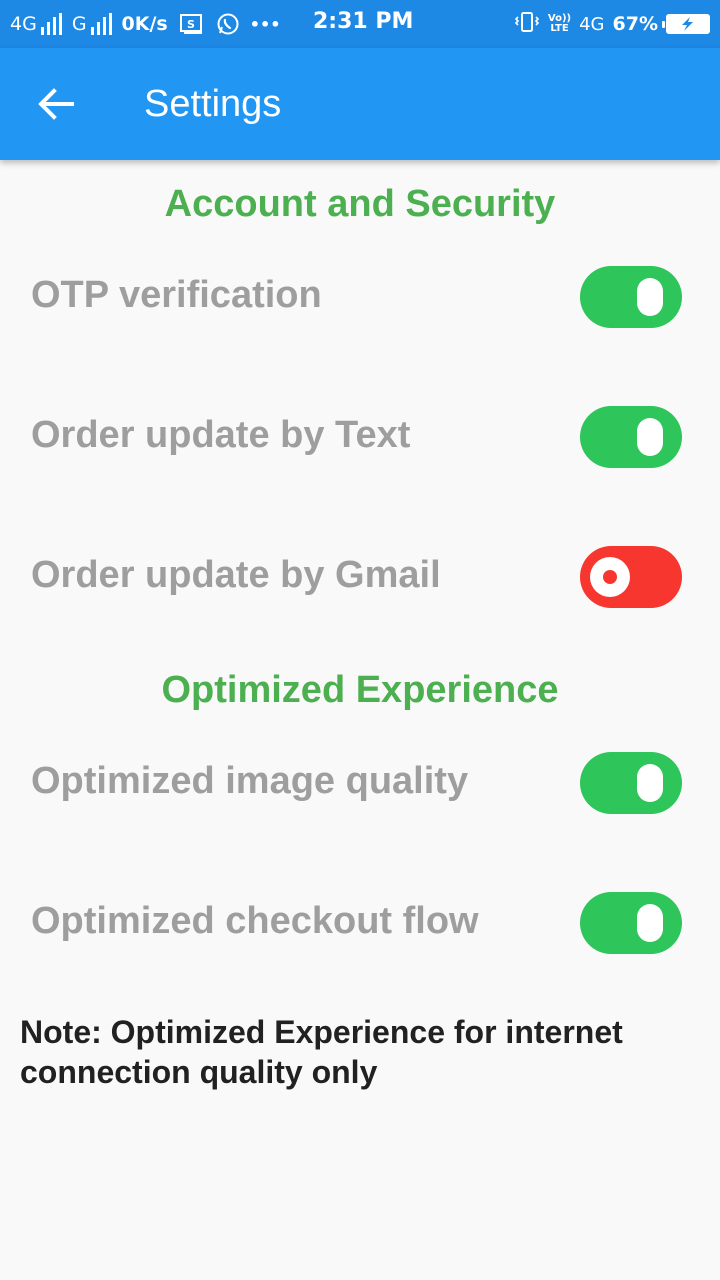  I want to click on setting-row-optimized-image-quality: Optimized image quality, so click(360, 782).